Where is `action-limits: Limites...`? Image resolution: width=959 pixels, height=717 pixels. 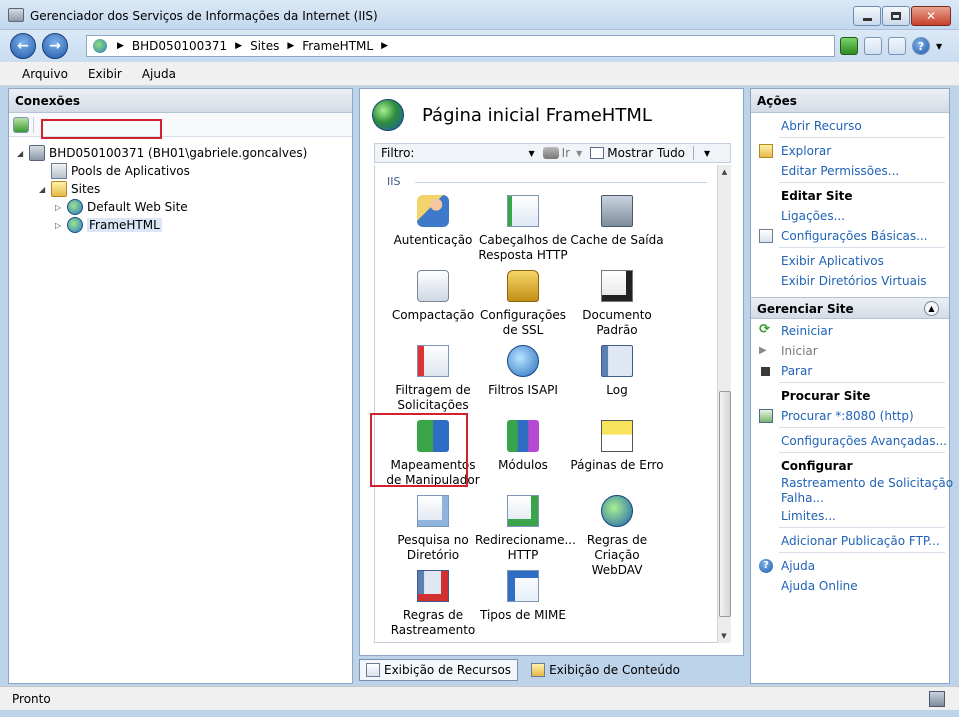 action-limits: Limites... is located at coordinates (808, 516).